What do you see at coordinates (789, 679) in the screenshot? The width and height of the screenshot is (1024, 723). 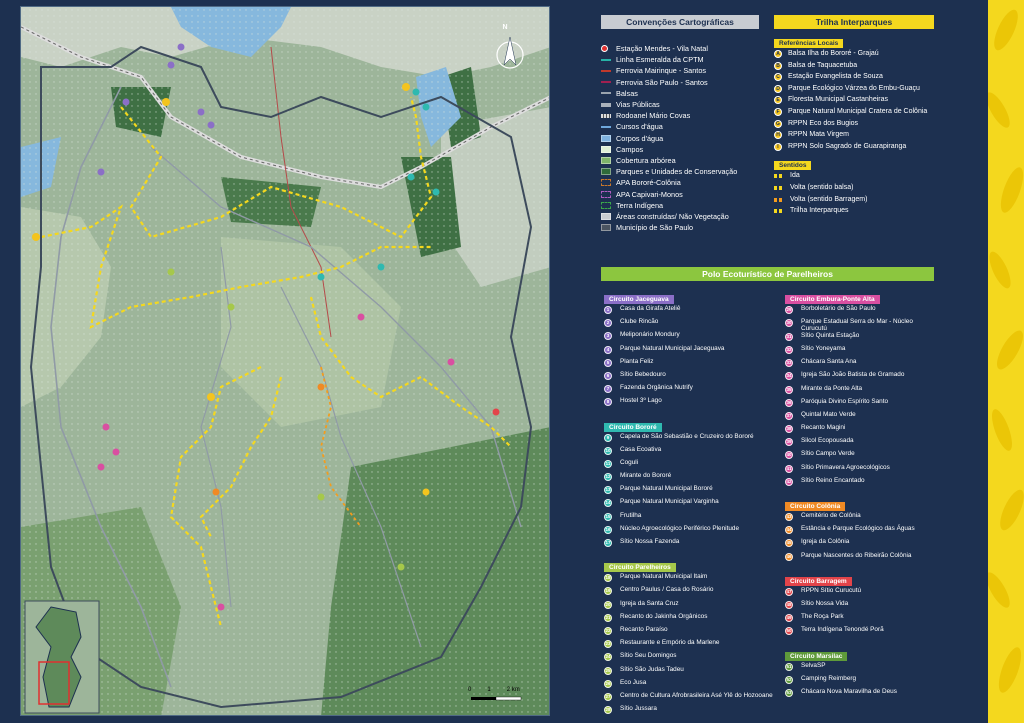 I see `poi-marker-icon: 52` at bounding box center [789, 679].